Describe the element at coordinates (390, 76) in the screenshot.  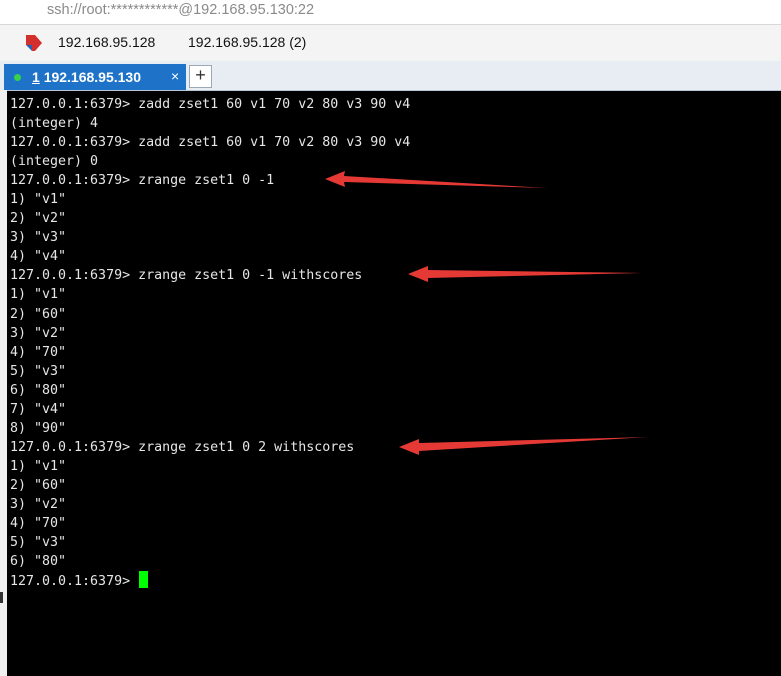
I see `tab-bar: 1 192.168.95.130 × +` at that location.